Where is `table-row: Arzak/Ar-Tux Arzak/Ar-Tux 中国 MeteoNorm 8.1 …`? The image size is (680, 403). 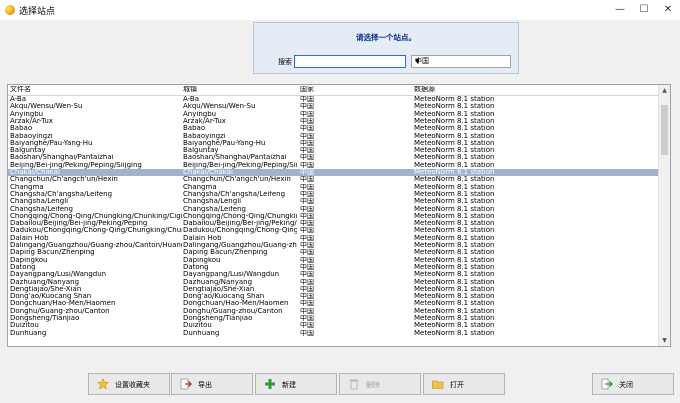
table-row: Arzak/Ar-Tux Arzak/Ar-Tux 中国 MeteoNorm 8.1 … is located at coordinates (333, 121).